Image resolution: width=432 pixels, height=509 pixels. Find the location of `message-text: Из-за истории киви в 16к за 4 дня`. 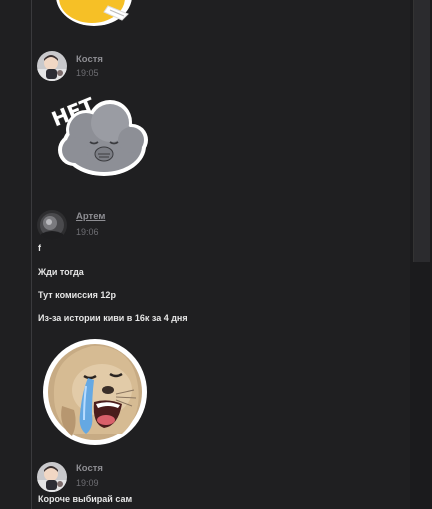

message-text: Из-за истории киви в 16к за 4 дня is located at coordinates (113, 318).